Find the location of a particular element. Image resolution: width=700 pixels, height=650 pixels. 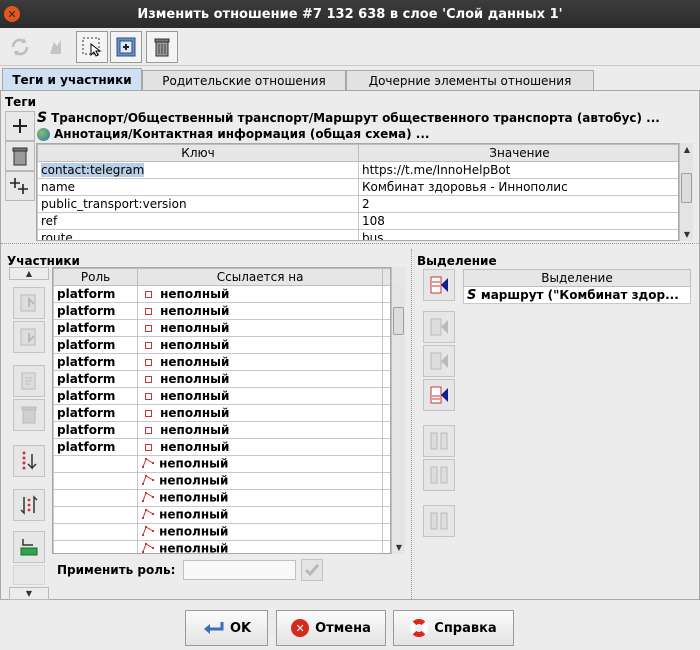

tags-scrollbar: ▲ ▼ is located at coordinates (686, 192).